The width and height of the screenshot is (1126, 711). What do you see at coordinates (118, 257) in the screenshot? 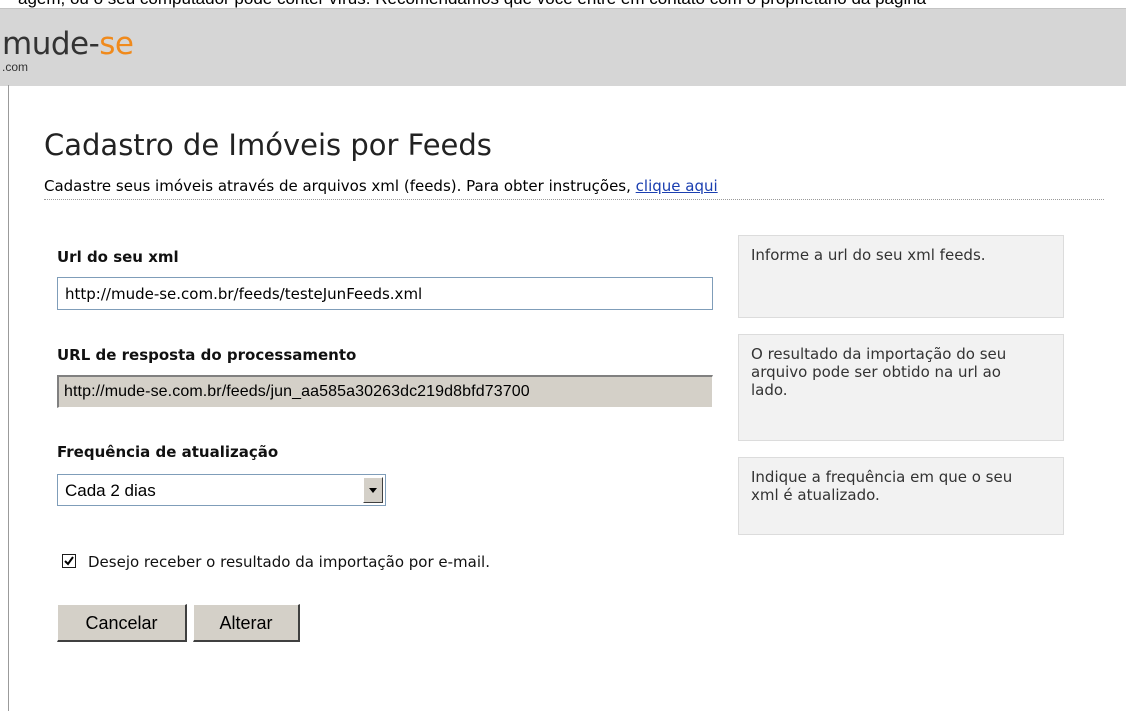
I see `xml-url-label: Url do seu xml` at bounding box center [118, 257].